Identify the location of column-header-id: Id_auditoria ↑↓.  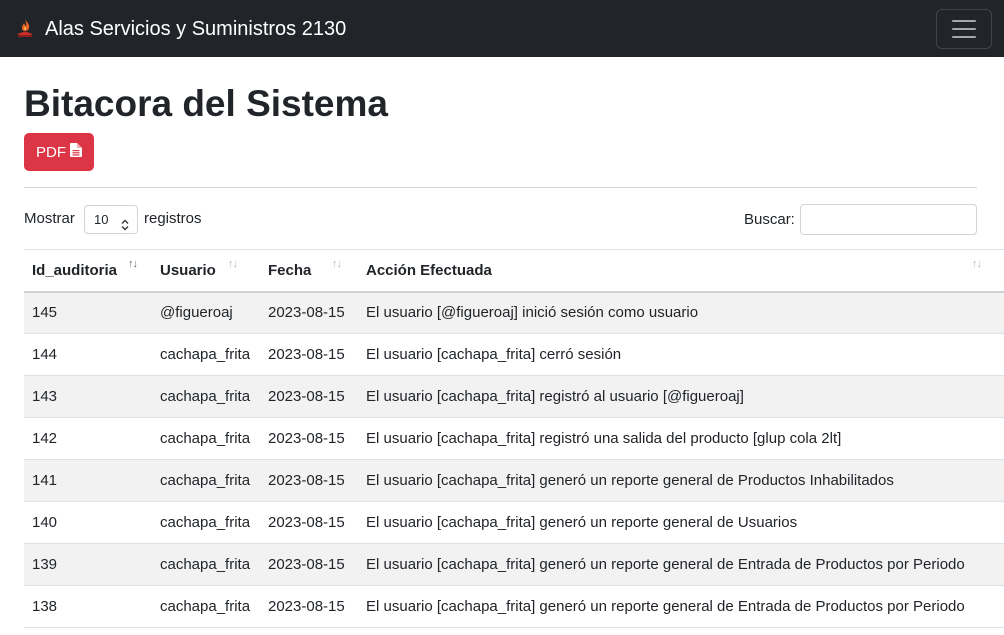
(88, 271).